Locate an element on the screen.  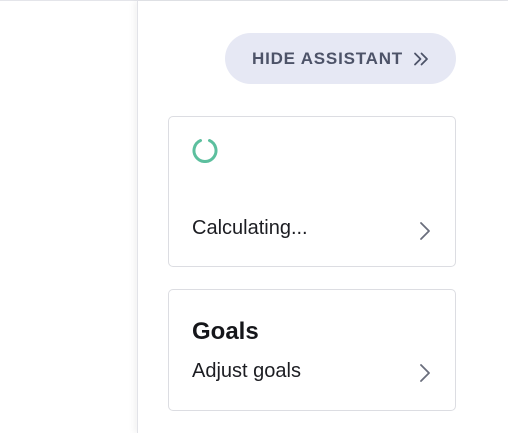
goals-title: Goals is located at coordinates (225, 331).